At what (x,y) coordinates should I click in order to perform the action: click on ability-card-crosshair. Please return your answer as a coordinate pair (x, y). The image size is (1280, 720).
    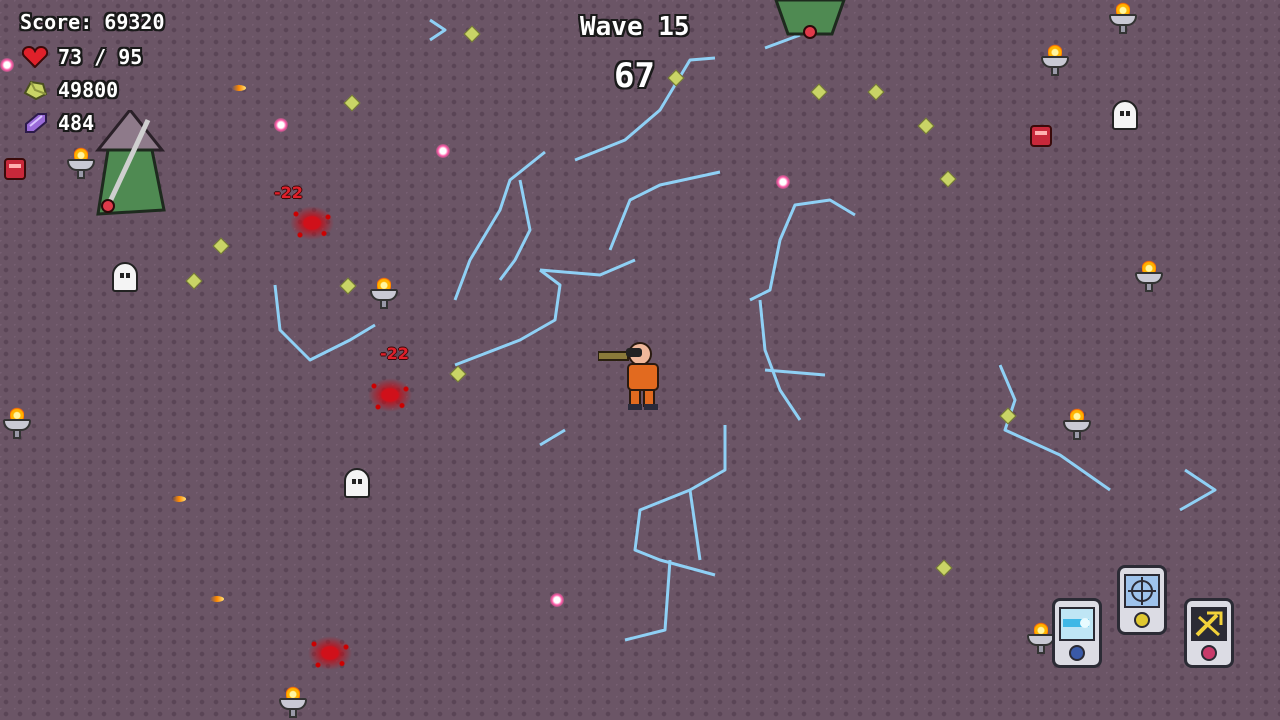
    Looking at the image, I should click on (1142, 600).